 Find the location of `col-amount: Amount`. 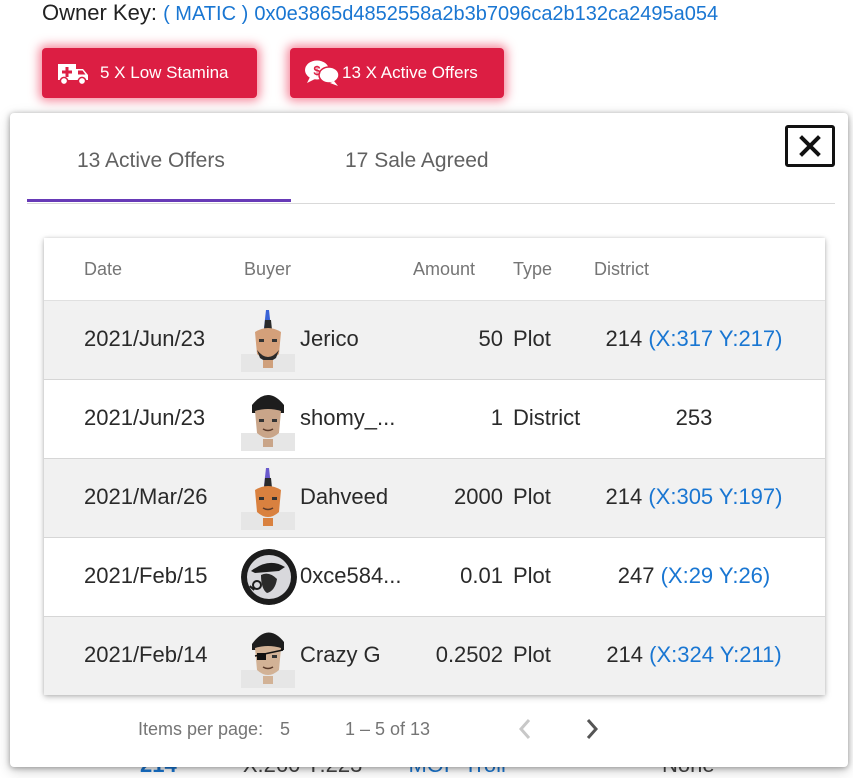

col-amount: Amount is located at coordinates (444, 269).